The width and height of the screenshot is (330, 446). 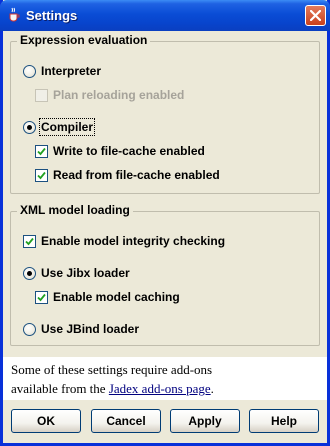 I want to click on note-prefix: available from the, so click(x=60, y=388).